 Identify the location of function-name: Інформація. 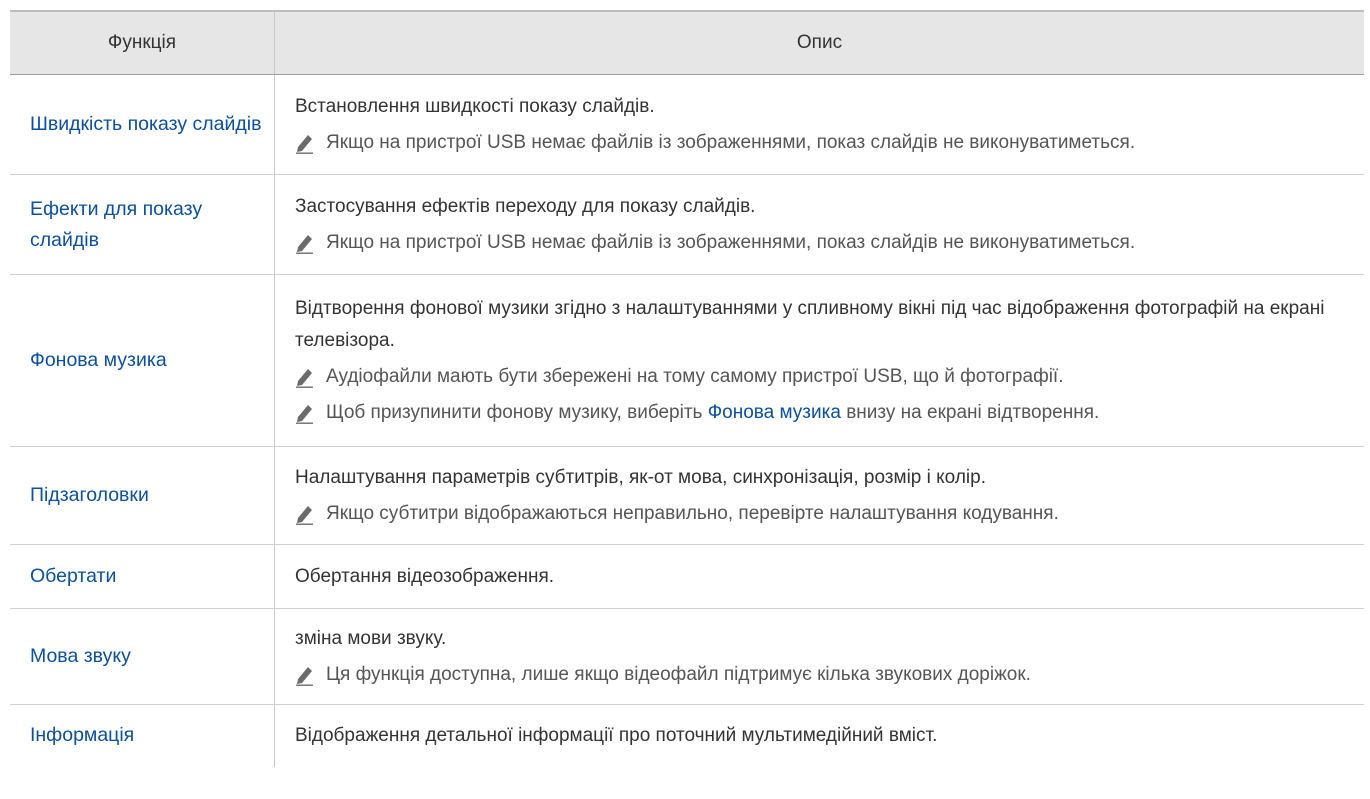
(142, 735).